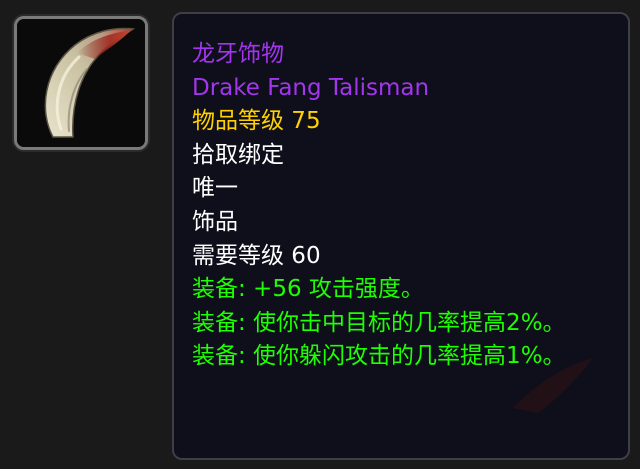 Image resolution: width=640 pixels, height=469 pixels. I want to click on bind-type: 拾取绑定, so click(238, 154).